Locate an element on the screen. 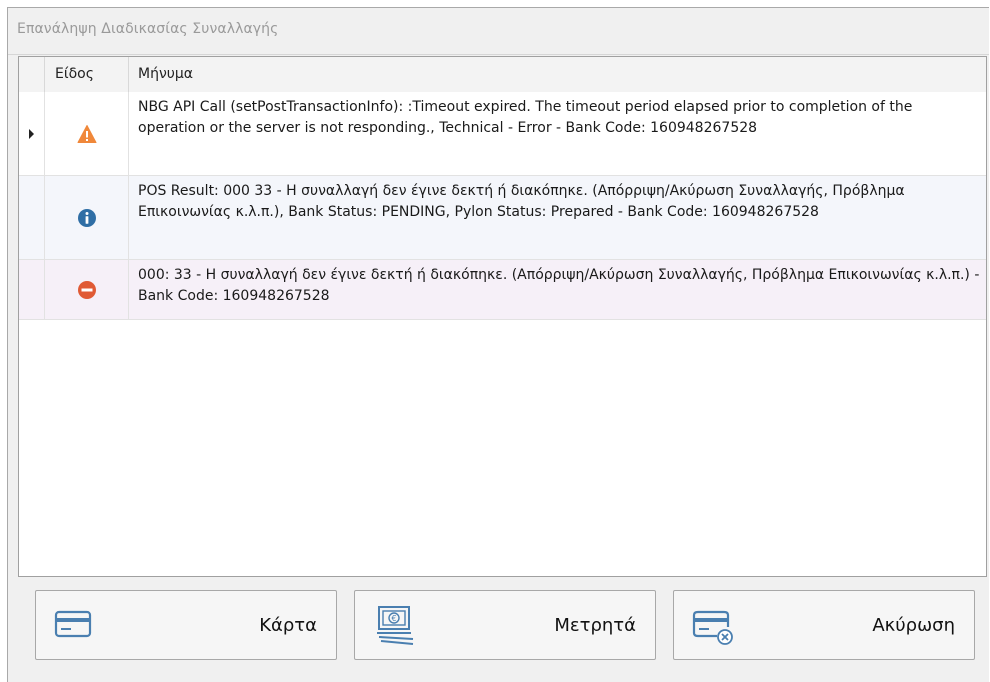 This screenshot has height=682, width=990. cancel-button: Ακύρωση is located at coordinates (824, 625).